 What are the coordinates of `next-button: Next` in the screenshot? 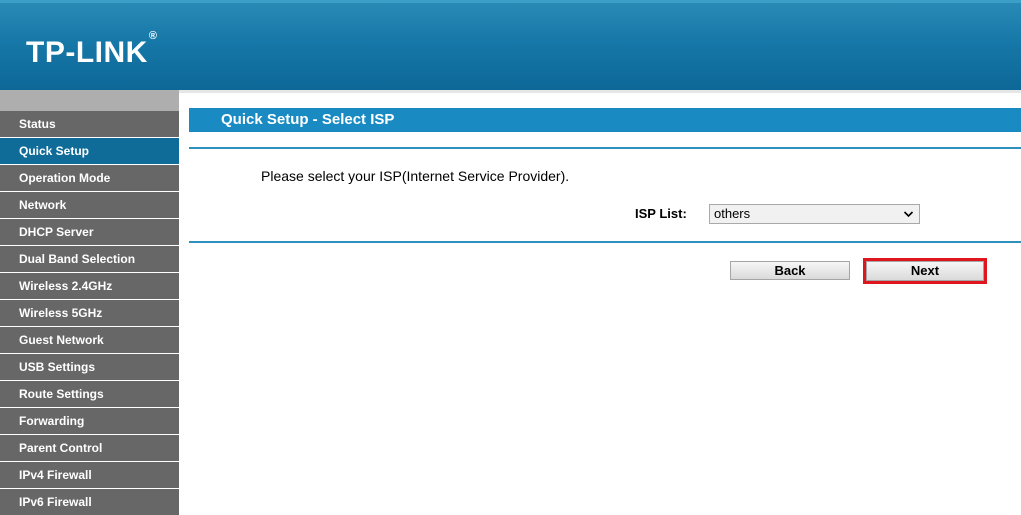 It's located at (925, 271).